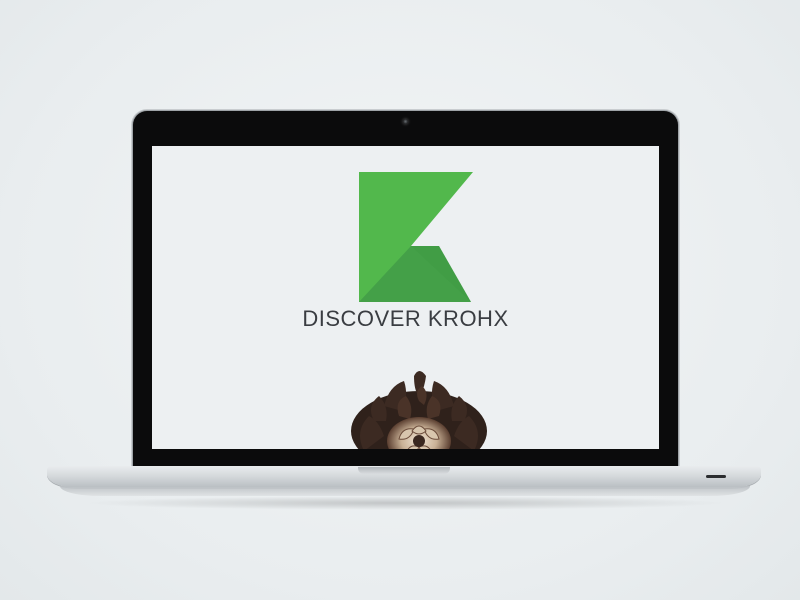 Image resolution: width=800 pixels, height=600 pixels. I want to click on laptop-base-bottom, so click(405, 491).